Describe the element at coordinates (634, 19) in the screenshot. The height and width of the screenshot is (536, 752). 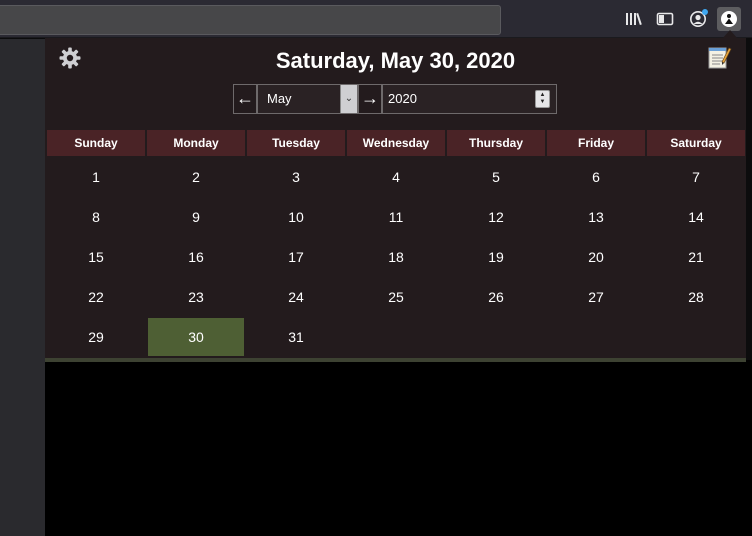
I see `library-icon` at that location.